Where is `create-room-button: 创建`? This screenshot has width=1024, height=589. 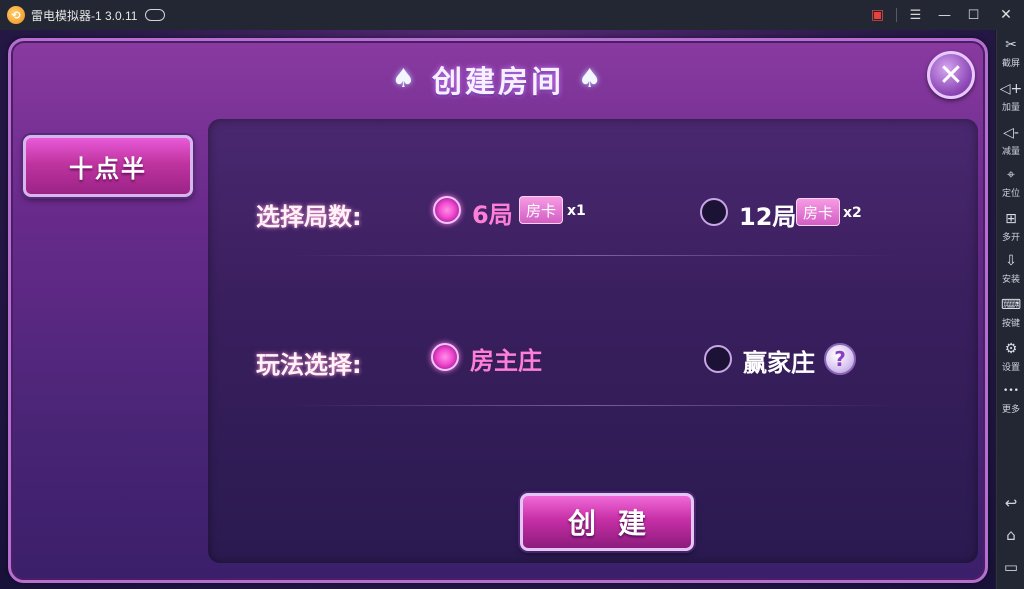
create-room-button: 创建 is located at coordinates (607, 522).